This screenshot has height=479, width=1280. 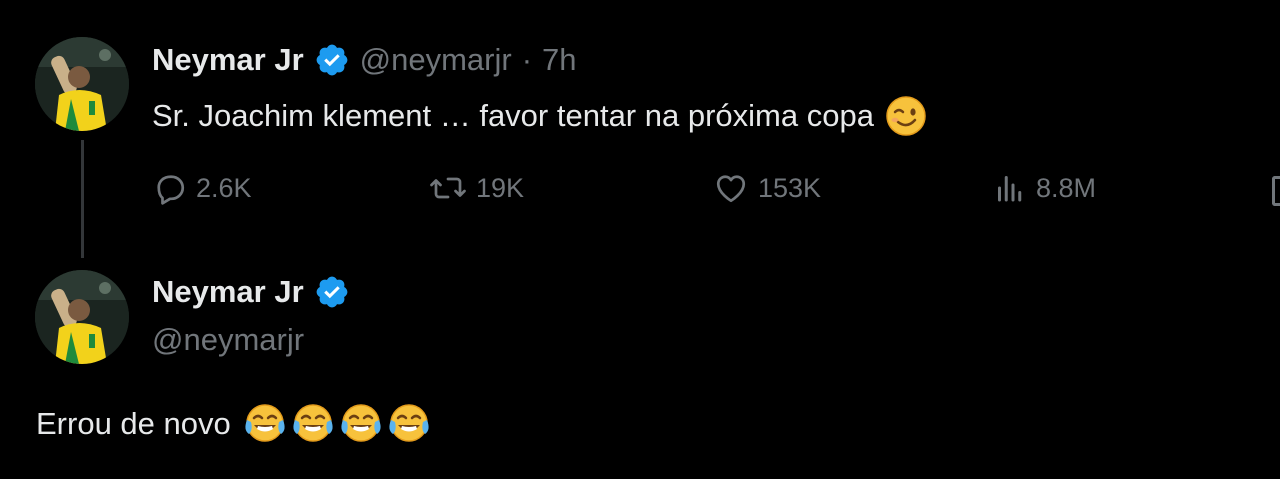 What do you see at coordinates (82, 199) in the screenshot?
I see `thread-connector-line` at bounding box center [82, 199].